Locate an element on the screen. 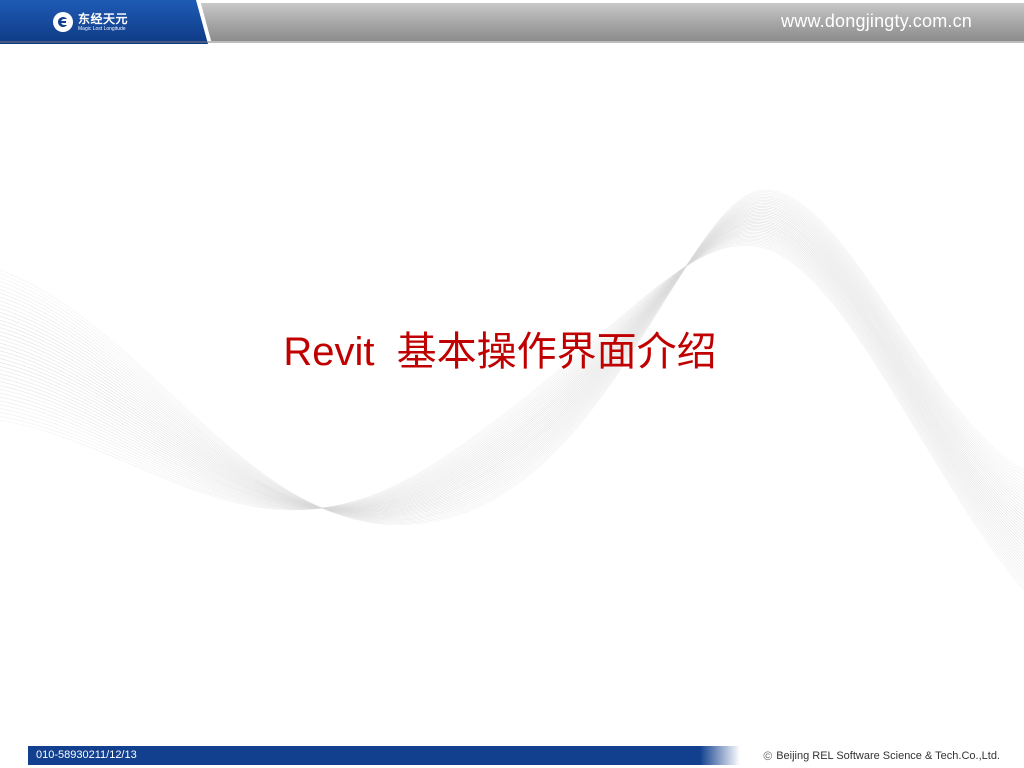 This screenshot has height=768, width=1024. logo-name-cn: 东经天元 is located at coordinates (103, 18).